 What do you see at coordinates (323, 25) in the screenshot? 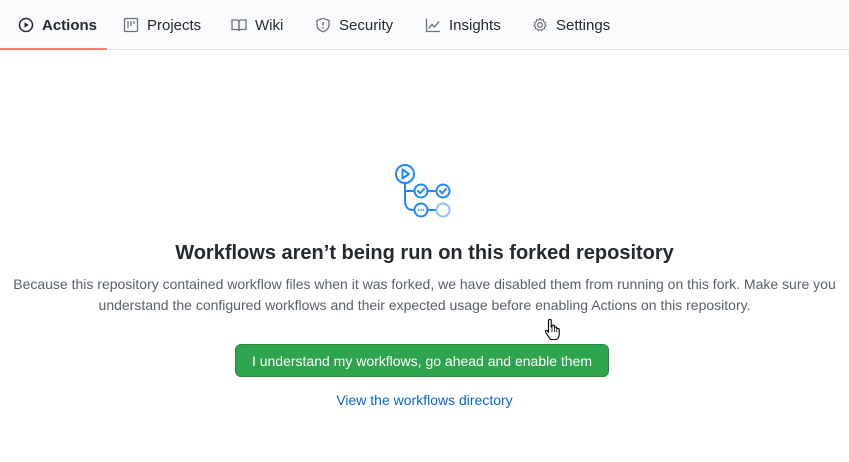
I see `shield-icon` at bounding box center [323, 25].